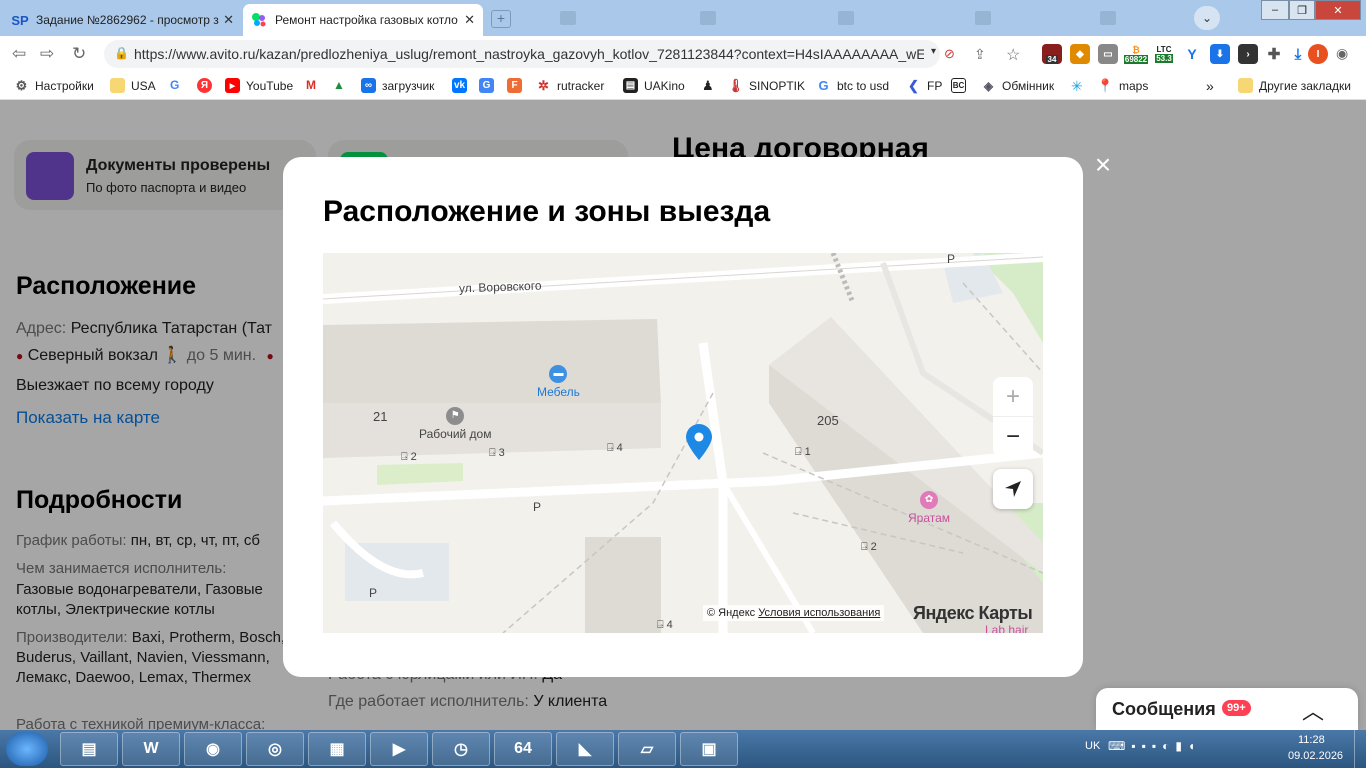  I want to click on bookmark-label: UAKino, so click(664, 85).